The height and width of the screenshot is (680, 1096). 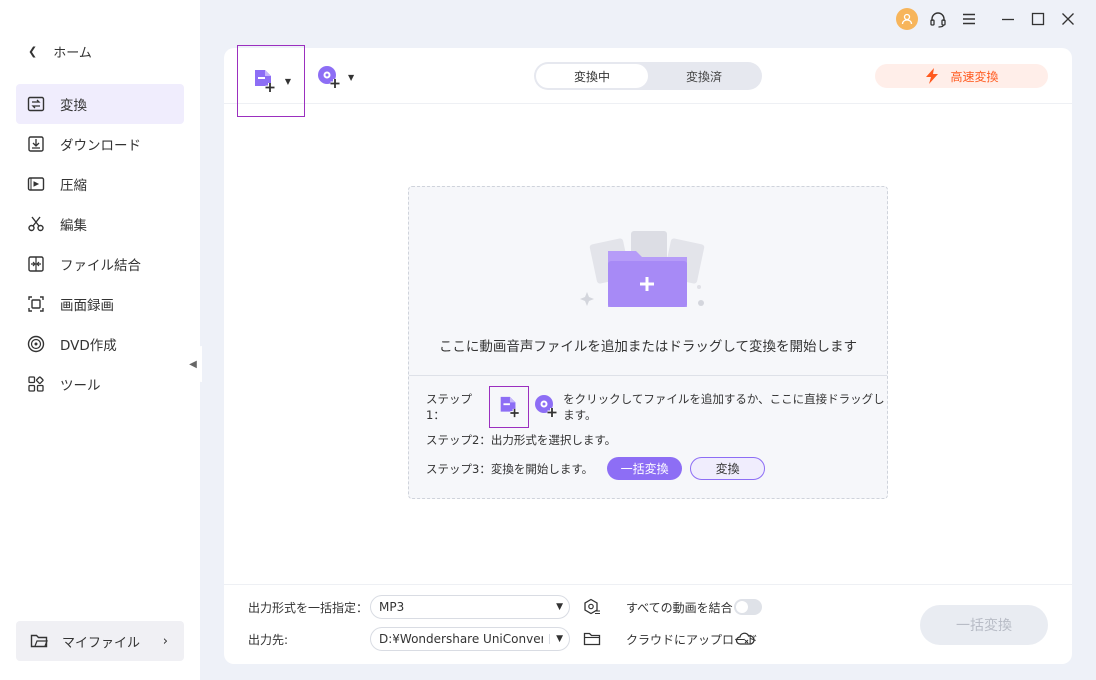 I want to click on home-label: ホーム, so click(x=72, y=53).